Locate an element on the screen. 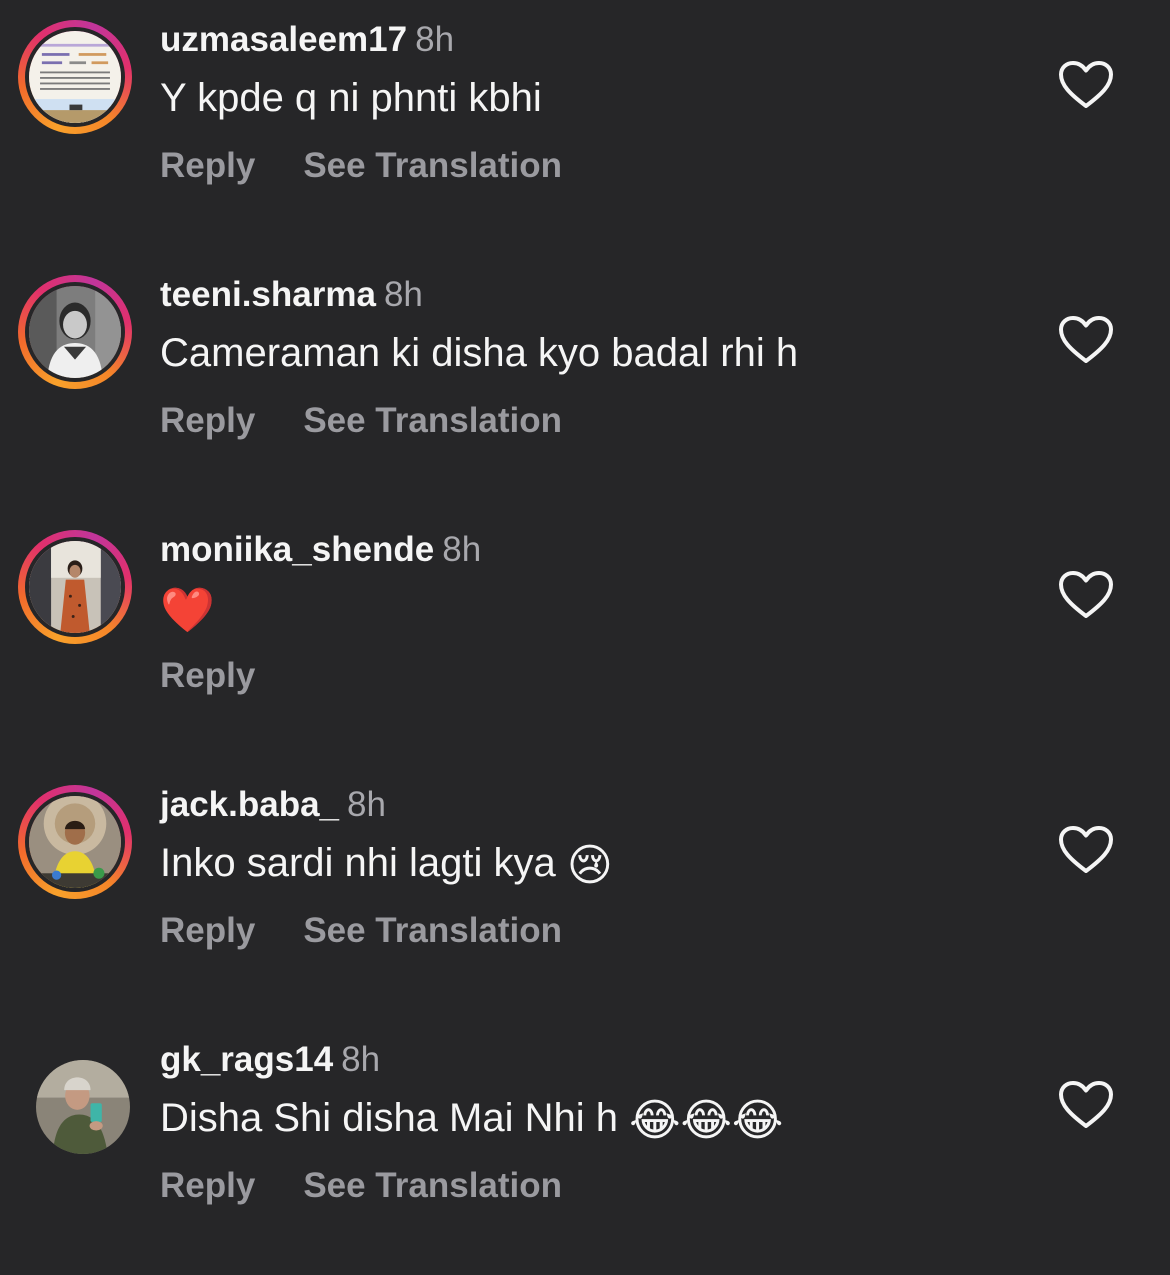 Image resolution: width=1170 pixels, height=1275 pixels. comment-text: Y kpde q ni phnti kbhi is located at coordinates (351, 99).